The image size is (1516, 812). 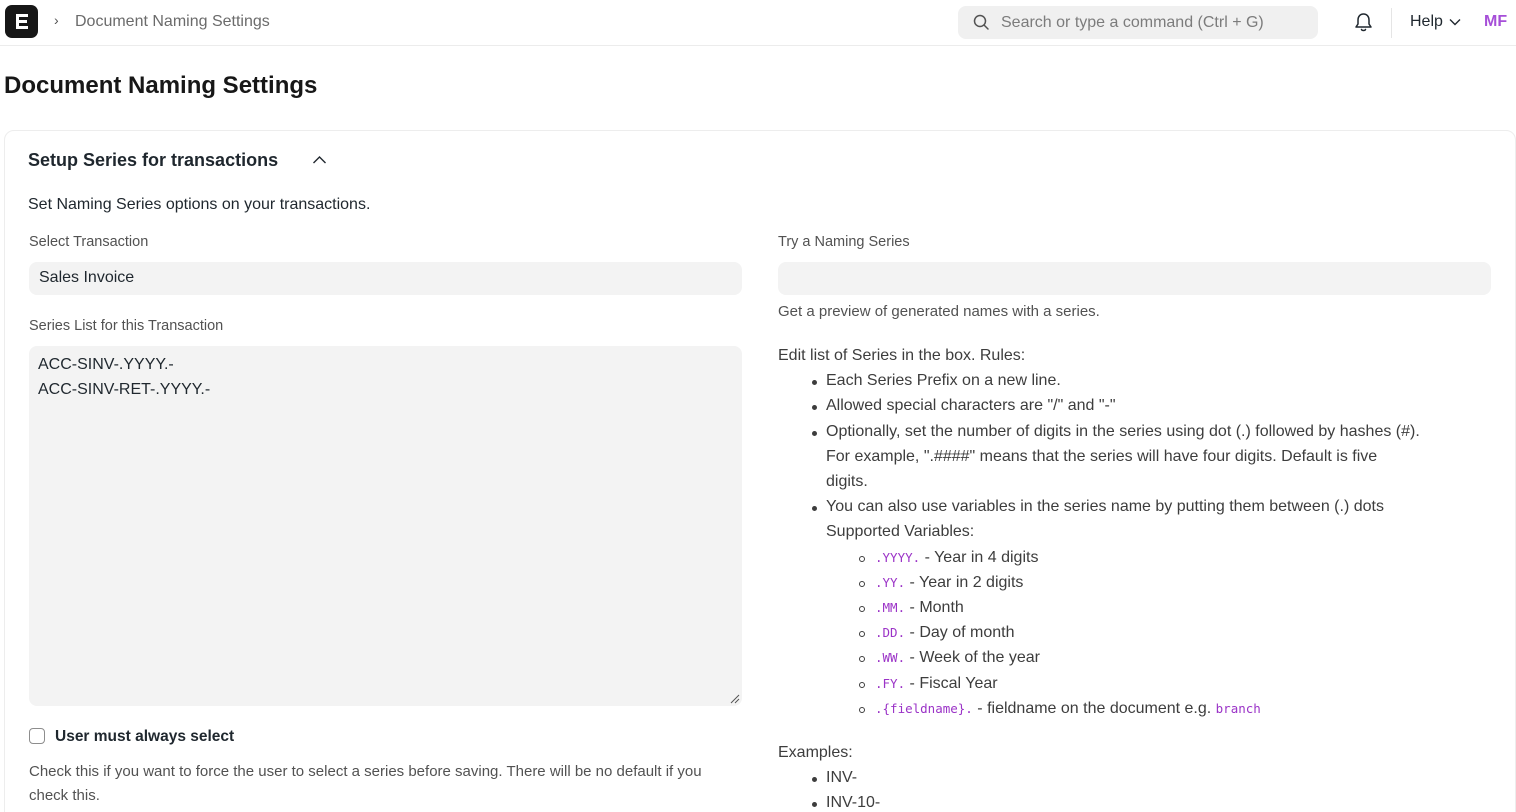 What do you see at coordinates (89, 242) in the screenshot?
I see `select-transaction-label: Select Transaction` at bounding box center [89, 242].